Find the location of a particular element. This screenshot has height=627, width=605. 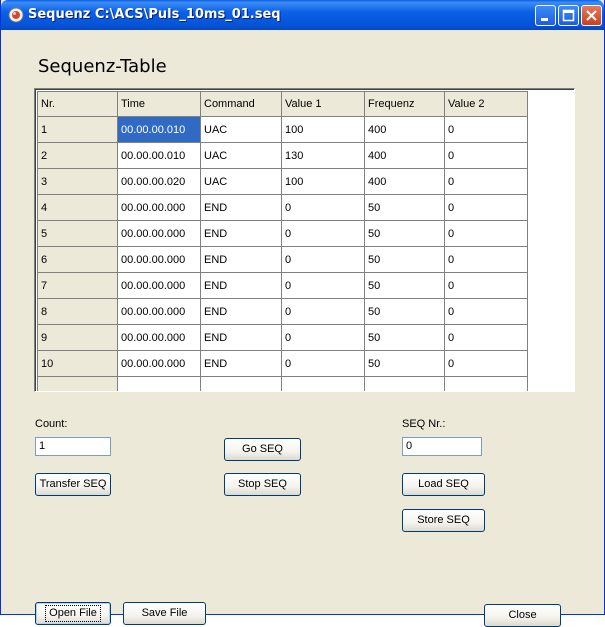

cell-nr is located at coordinates (77, 383).